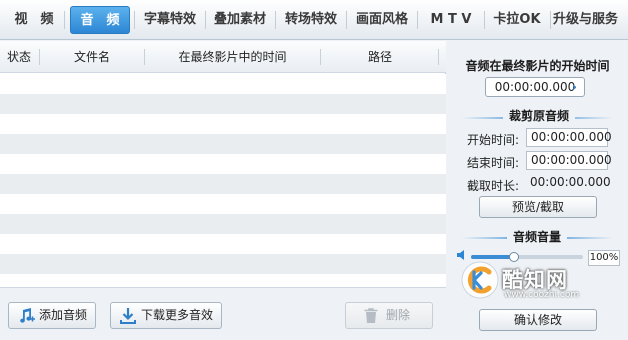 The image size is (628, 340). Describe the element at coordinates (539, 115) in the screenshot. I see `crop-audio-title: 裁剪原音频` at that location.